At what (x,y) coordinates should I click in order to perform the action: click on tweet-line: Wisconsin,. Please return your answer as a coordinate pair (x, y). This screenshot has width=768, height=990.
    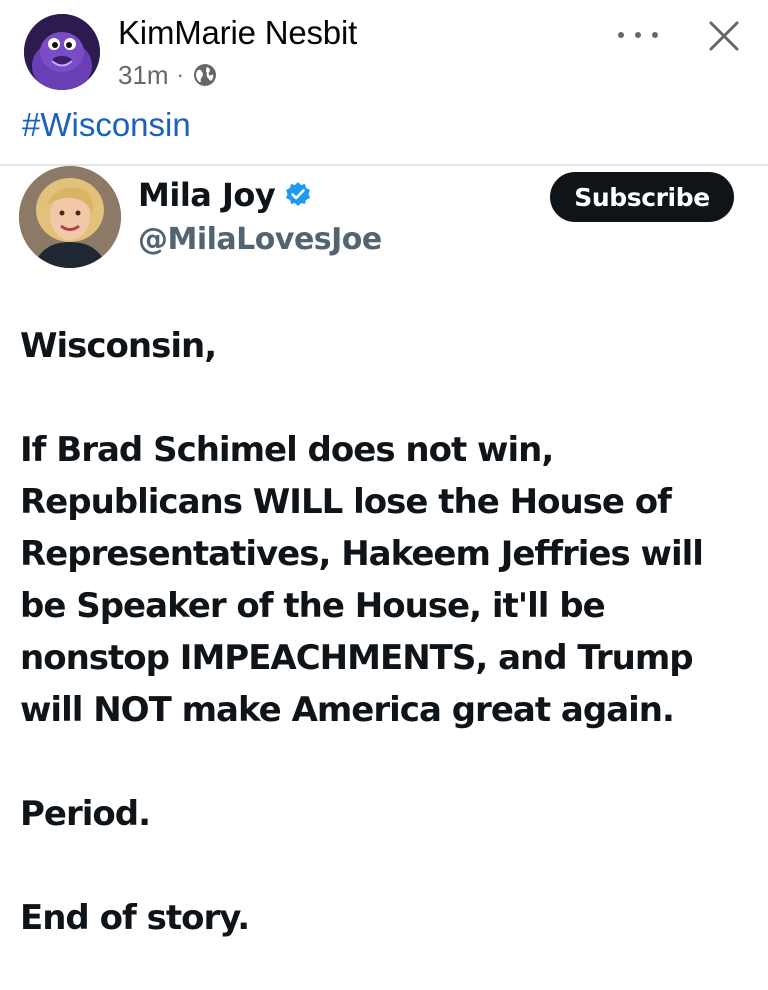
    Looking at the image, I should click on (118, 346).